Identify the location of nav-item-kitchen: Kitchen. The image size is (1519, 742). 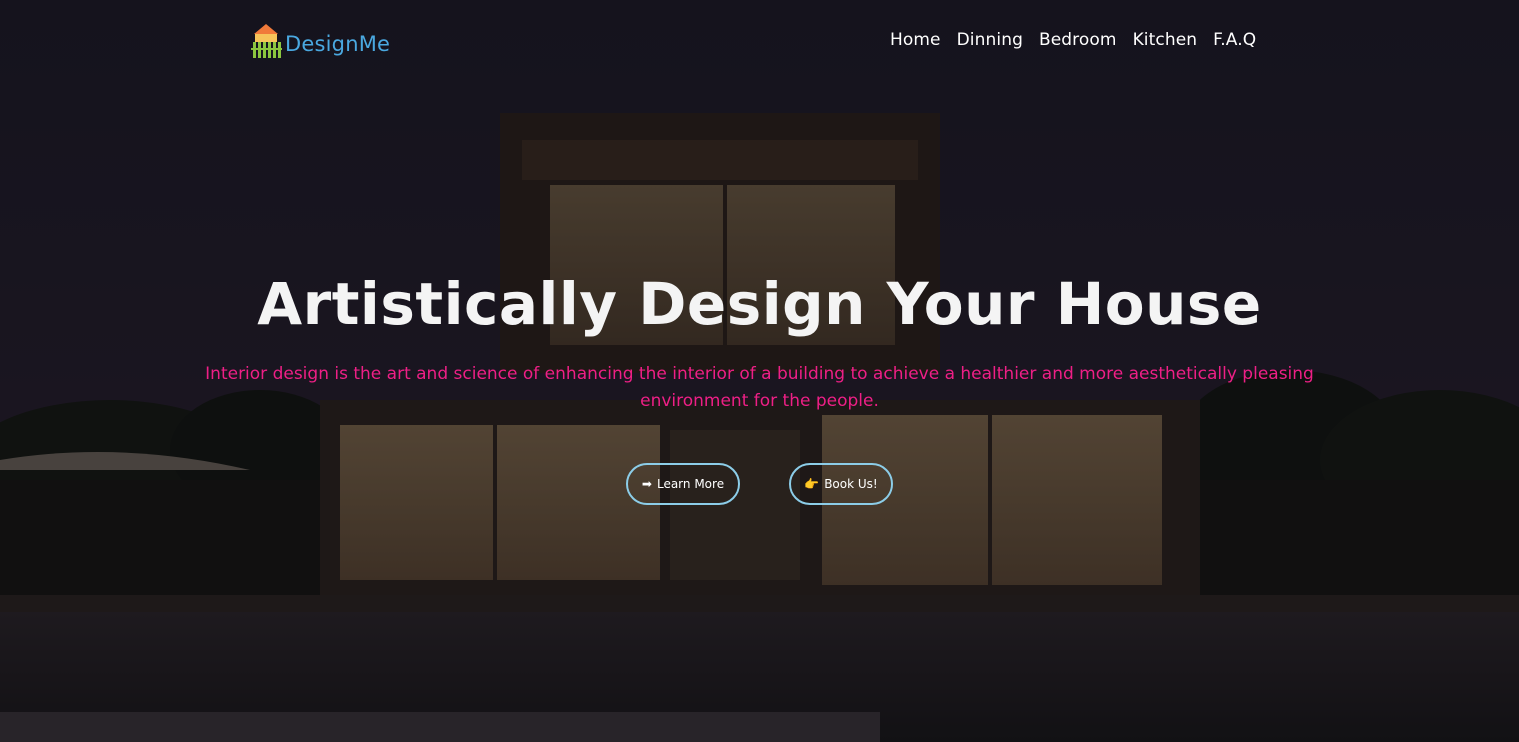
(1165, 40).